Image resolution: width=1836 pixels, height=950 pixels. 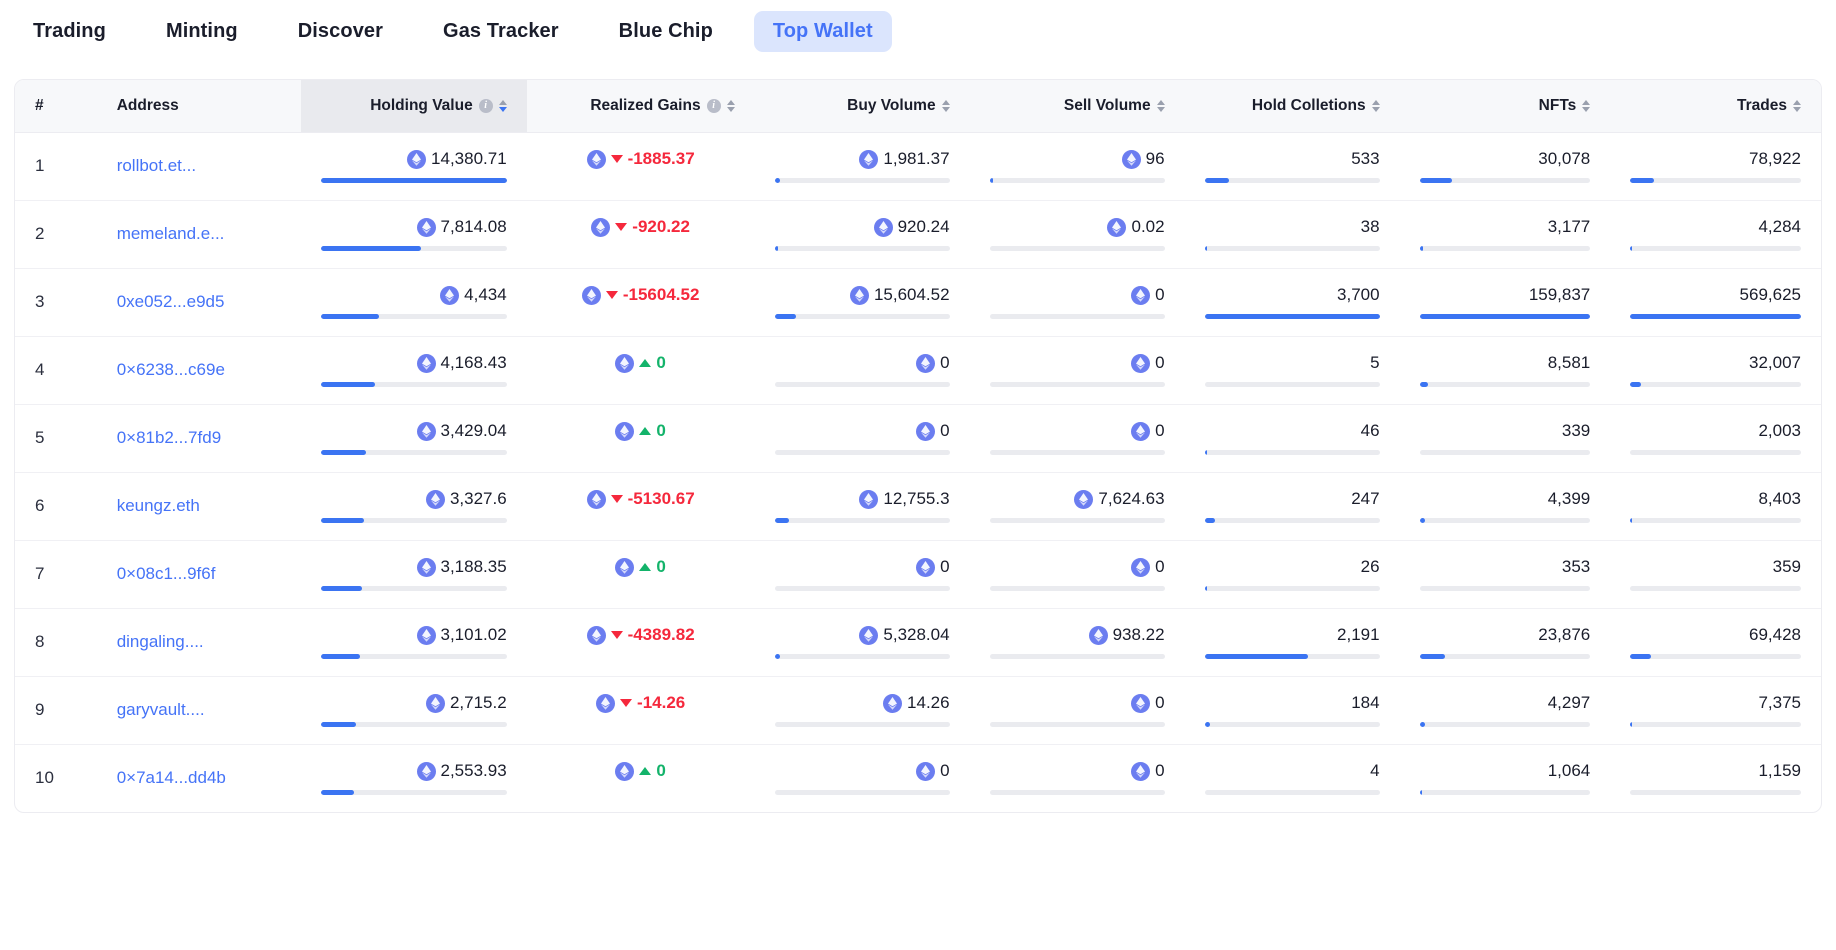 I want to click on nfts-text: 4,399, so click(x=1569, y=498).